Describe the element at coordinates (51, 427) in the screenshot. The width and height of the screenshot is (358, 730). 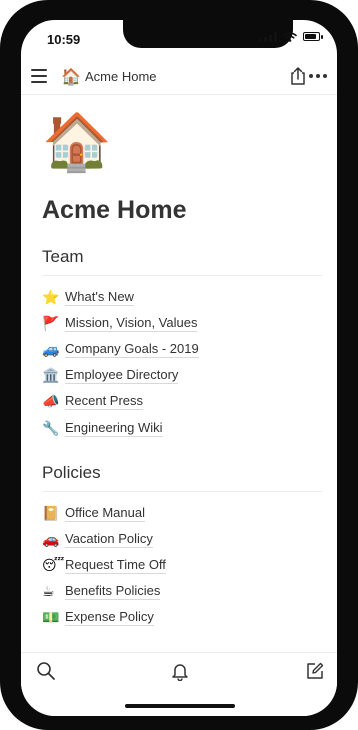
I see `wrench-icon: 🔧` at that location.